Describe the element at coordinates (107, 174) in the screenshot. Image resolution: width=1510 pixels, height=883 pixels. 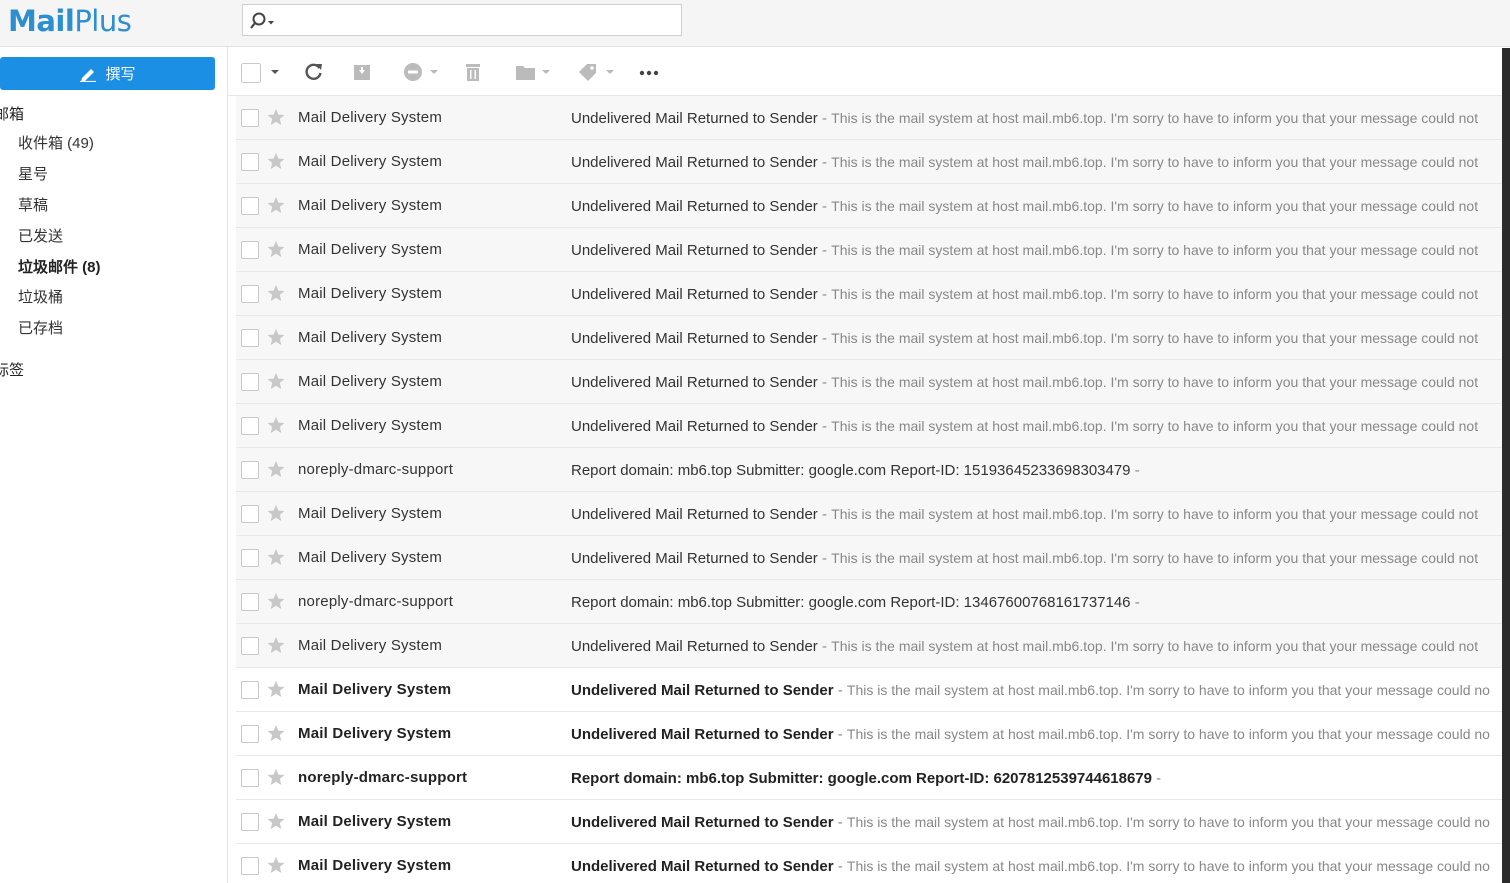
I see `folder-starred: 星号` at that location.